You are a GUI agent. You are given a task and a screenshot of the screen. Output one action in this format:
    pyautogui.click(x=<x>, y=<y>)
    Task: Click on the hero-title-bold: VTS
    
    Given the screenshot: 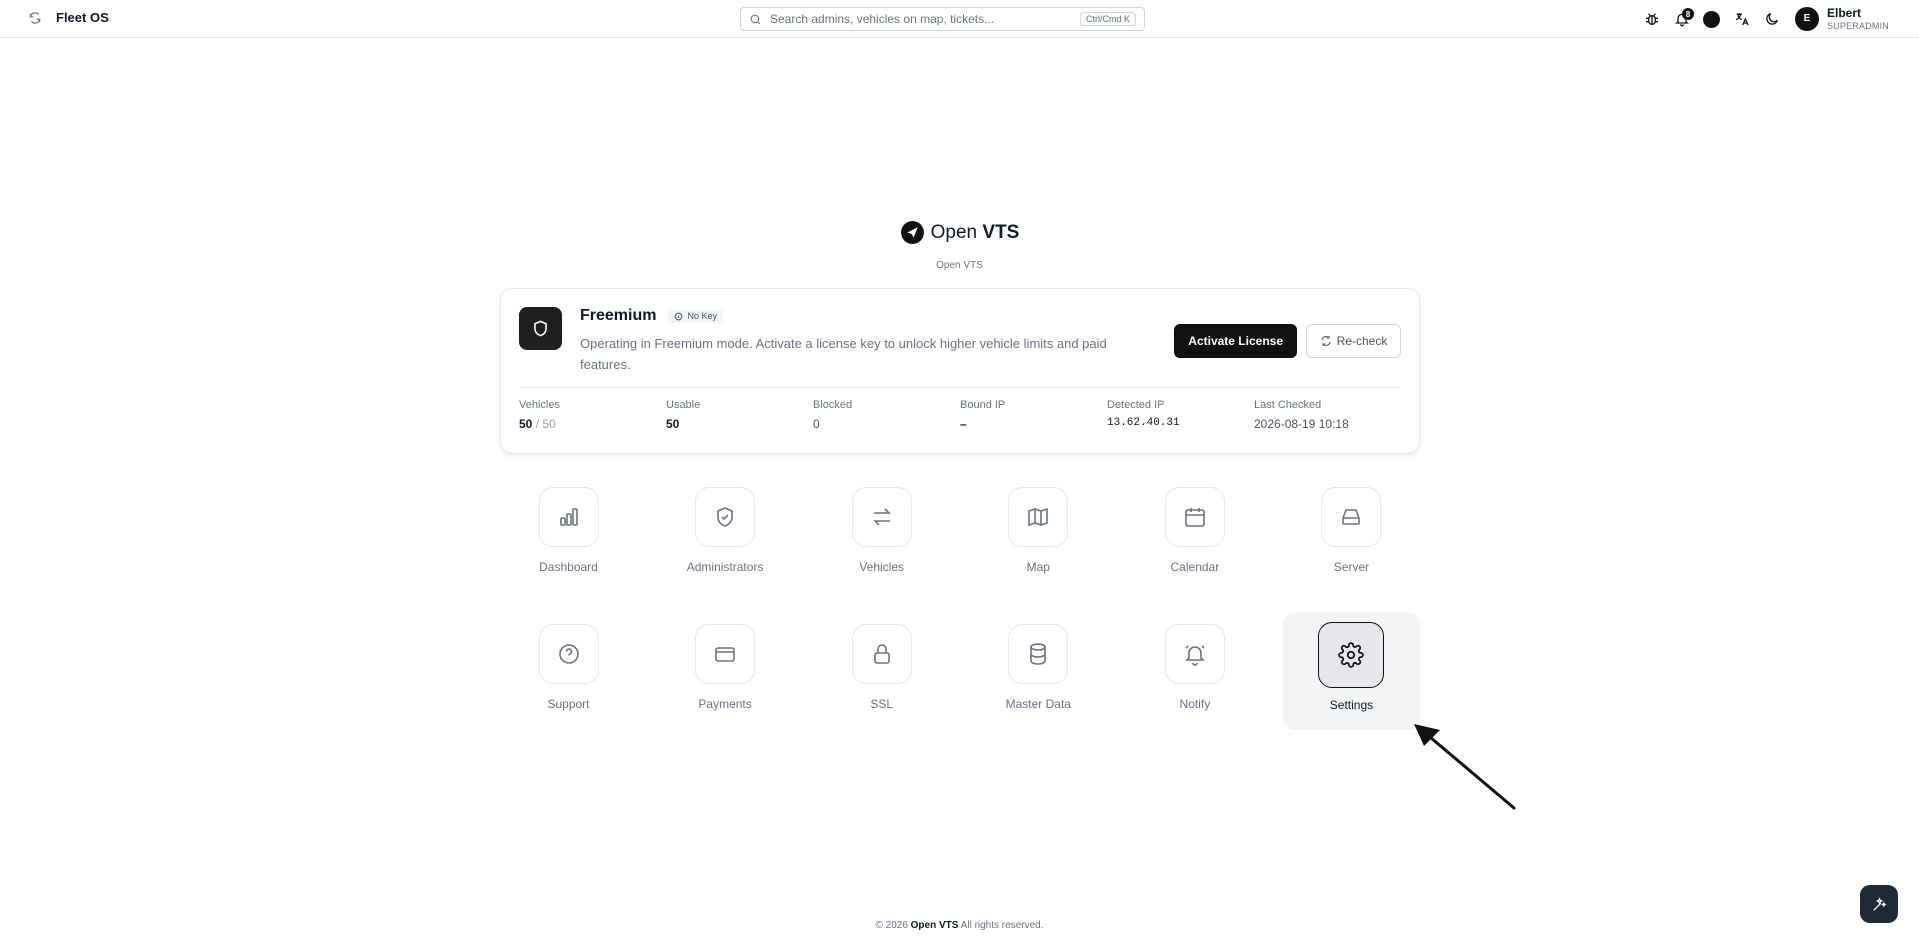 What is the action you would take?
    pyautogui.click(x=1001, y=232)
    